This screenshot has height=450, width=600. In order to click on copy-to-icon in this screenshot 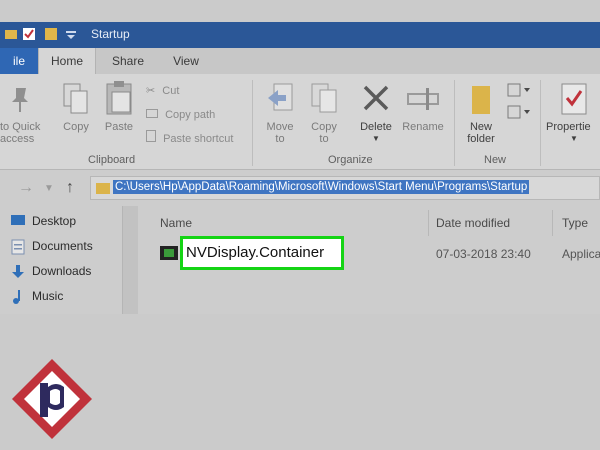, I will do `click(324, 98)`.